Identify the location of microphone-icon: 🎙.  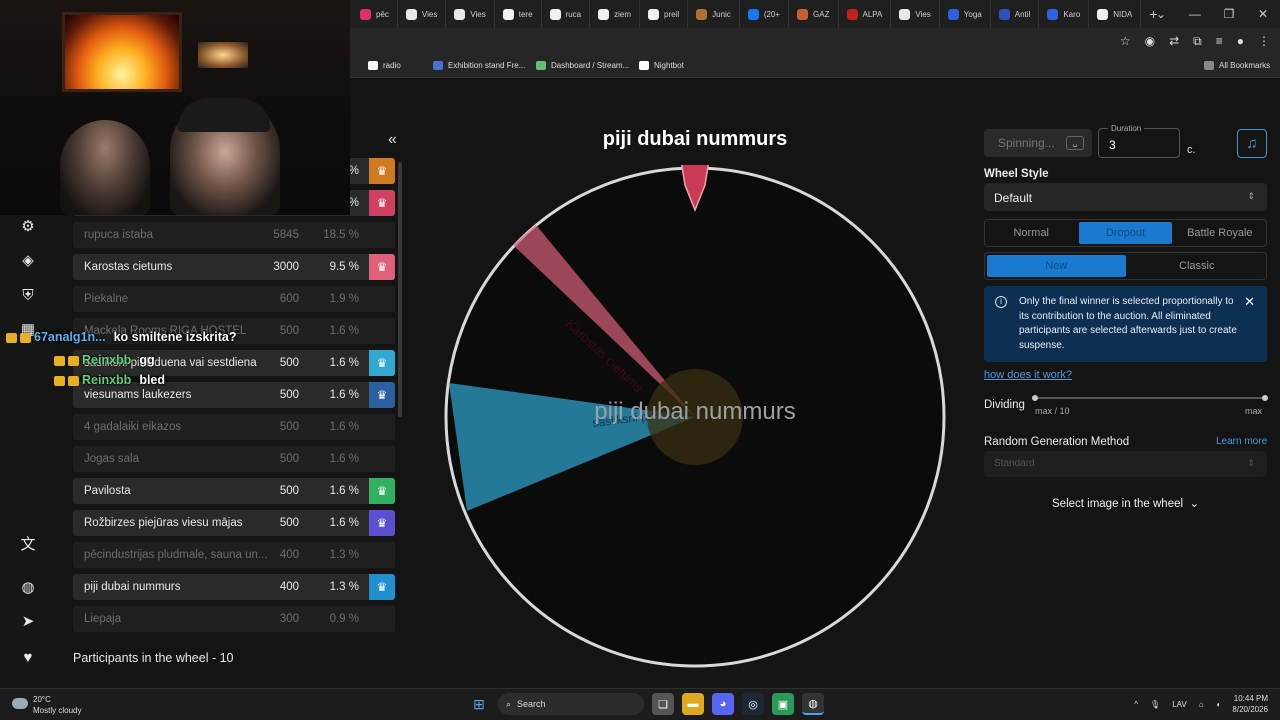
(1155, 704).